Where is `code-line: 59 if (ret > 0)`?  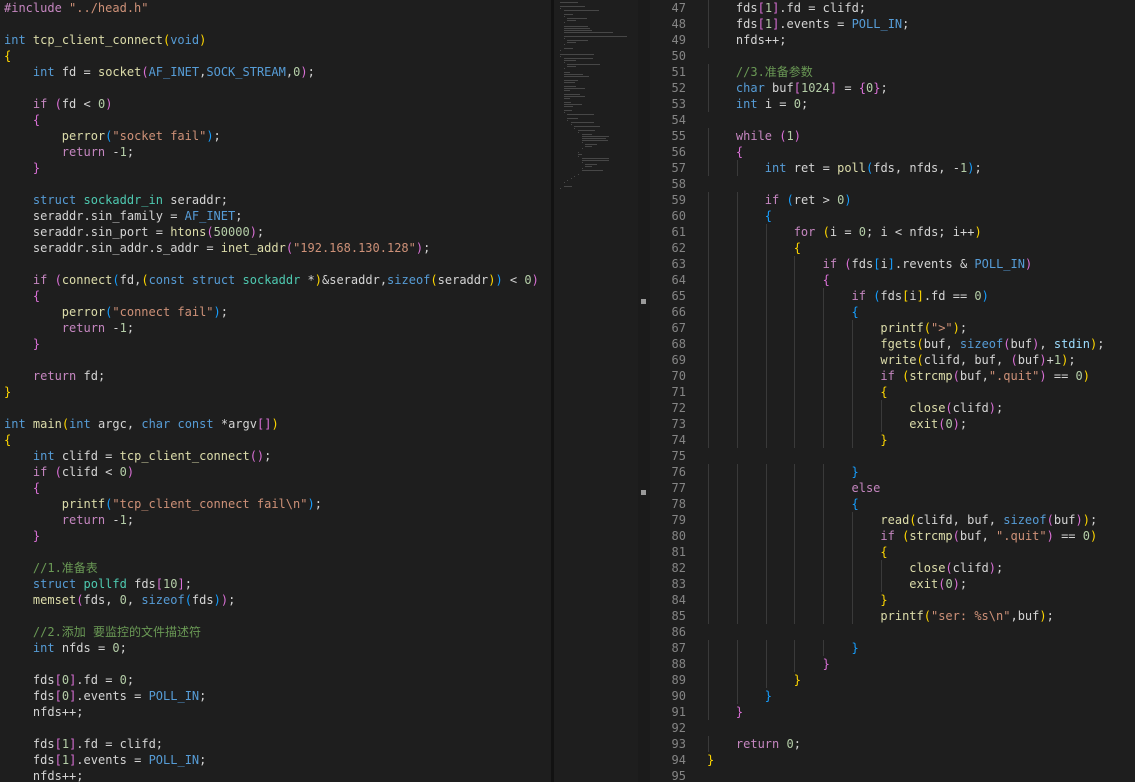
code-line: 59 if (ret > 0) is located at coordinates (892, 200).